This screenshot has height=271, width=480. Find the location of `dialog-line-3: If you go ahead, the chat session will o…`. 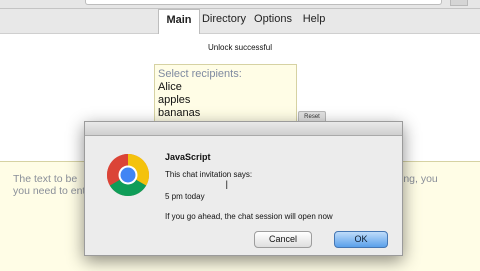

dialog-line-3: If you go ahead, the chat session will o… is located at coordinates (249, 216).